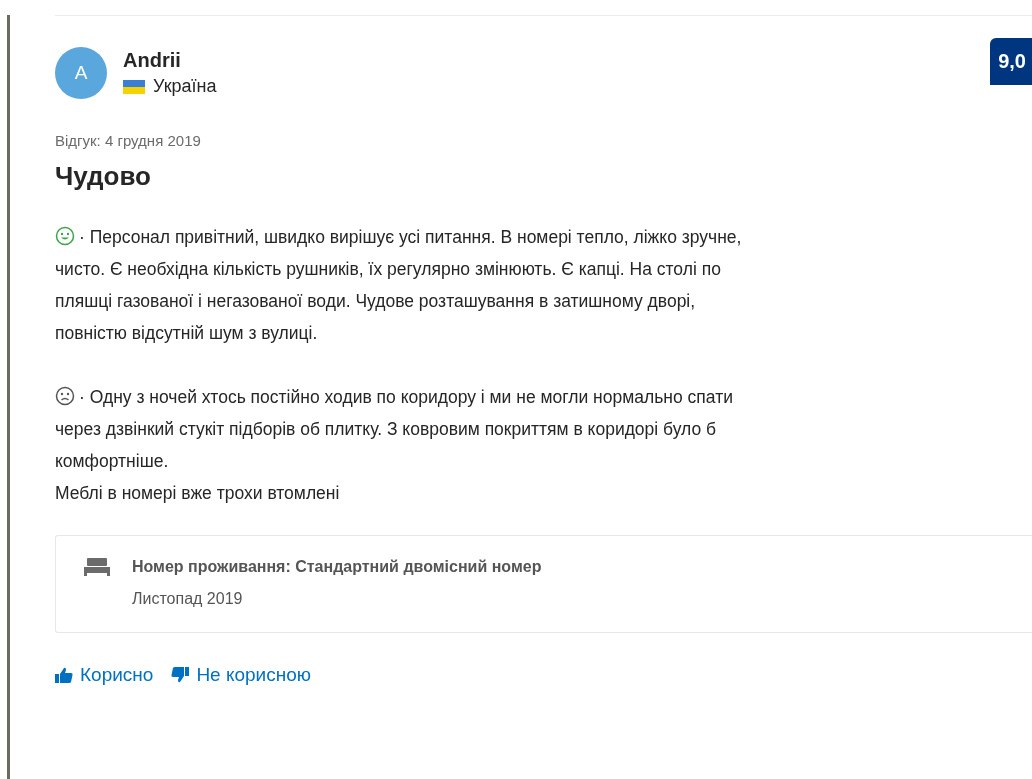  I want to click on stay-date: Листопад 2019, so click(188, 599).